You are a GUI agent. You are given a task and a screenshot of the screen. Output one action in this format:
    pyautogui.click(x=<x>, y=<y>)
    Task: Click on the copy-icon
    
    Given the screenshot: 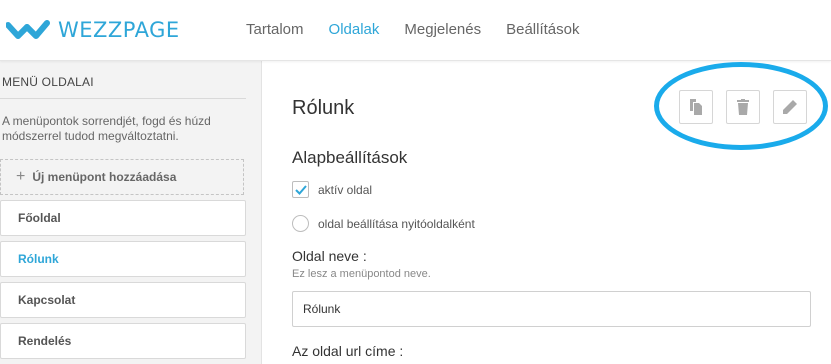 What is the action you would take?
    pyautogui.click(x=696, y=107)
    